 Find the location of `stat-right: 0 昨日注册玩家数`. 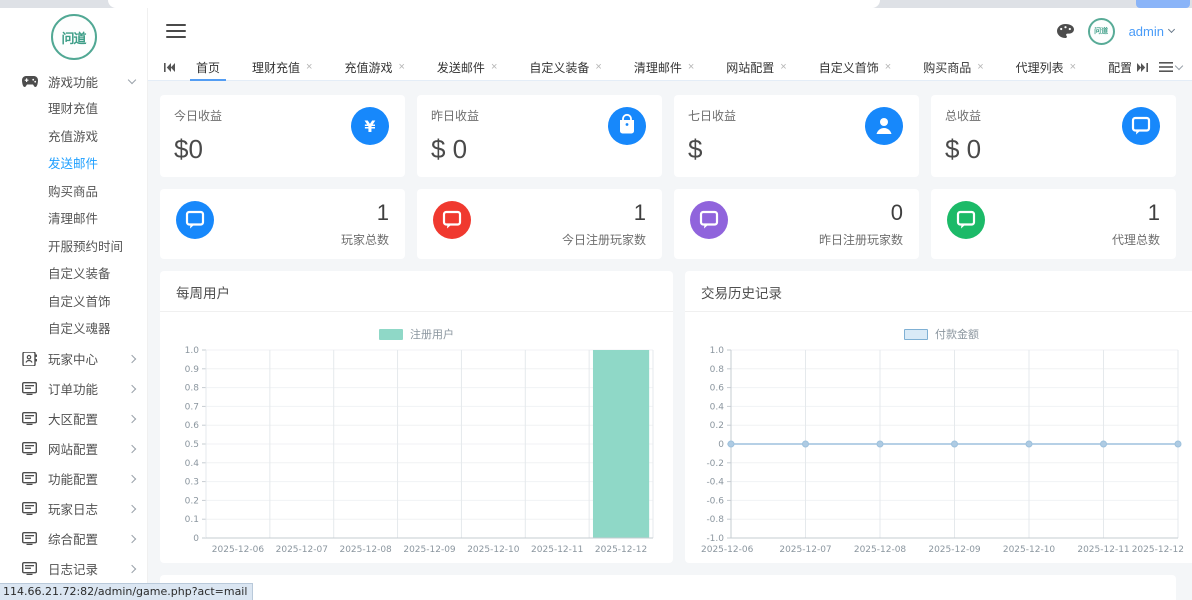

stat-right: 0 昨日注册玩家数 is located at coordinates (861, 224).